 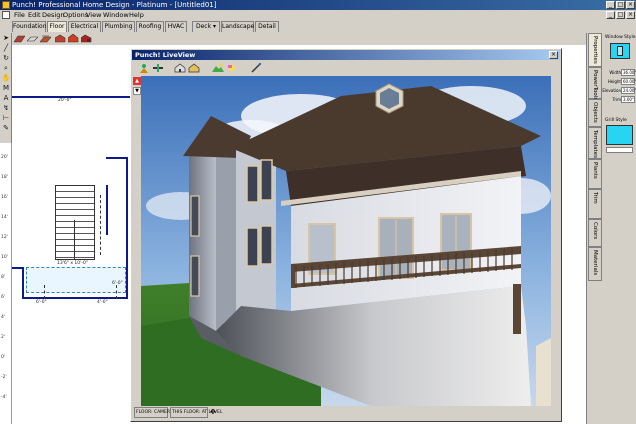 What do you see at coordinates (176, 26) in the screenshot?
I see `tab-hvac: HVAC` at bounding box center [176, 26].